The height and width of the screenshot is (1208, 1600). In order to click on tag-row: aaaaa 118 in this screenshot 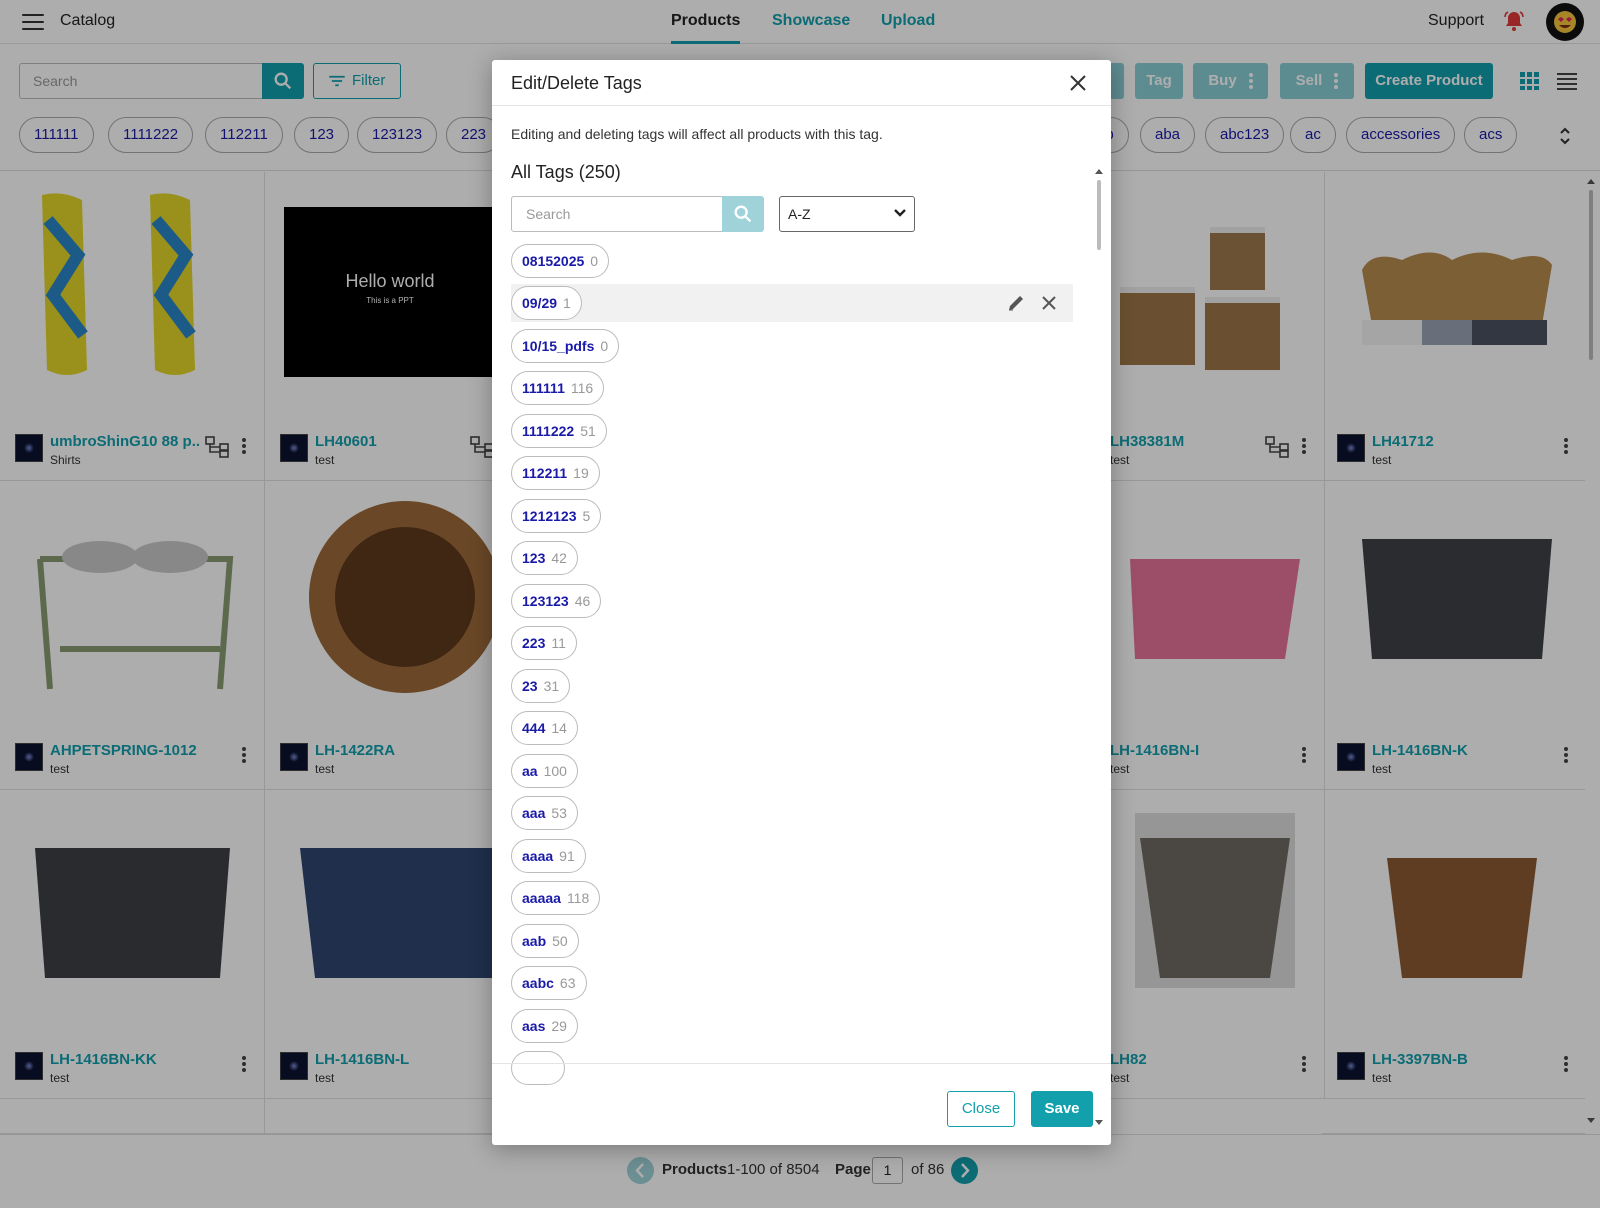, I will do `click(792, 898)`.